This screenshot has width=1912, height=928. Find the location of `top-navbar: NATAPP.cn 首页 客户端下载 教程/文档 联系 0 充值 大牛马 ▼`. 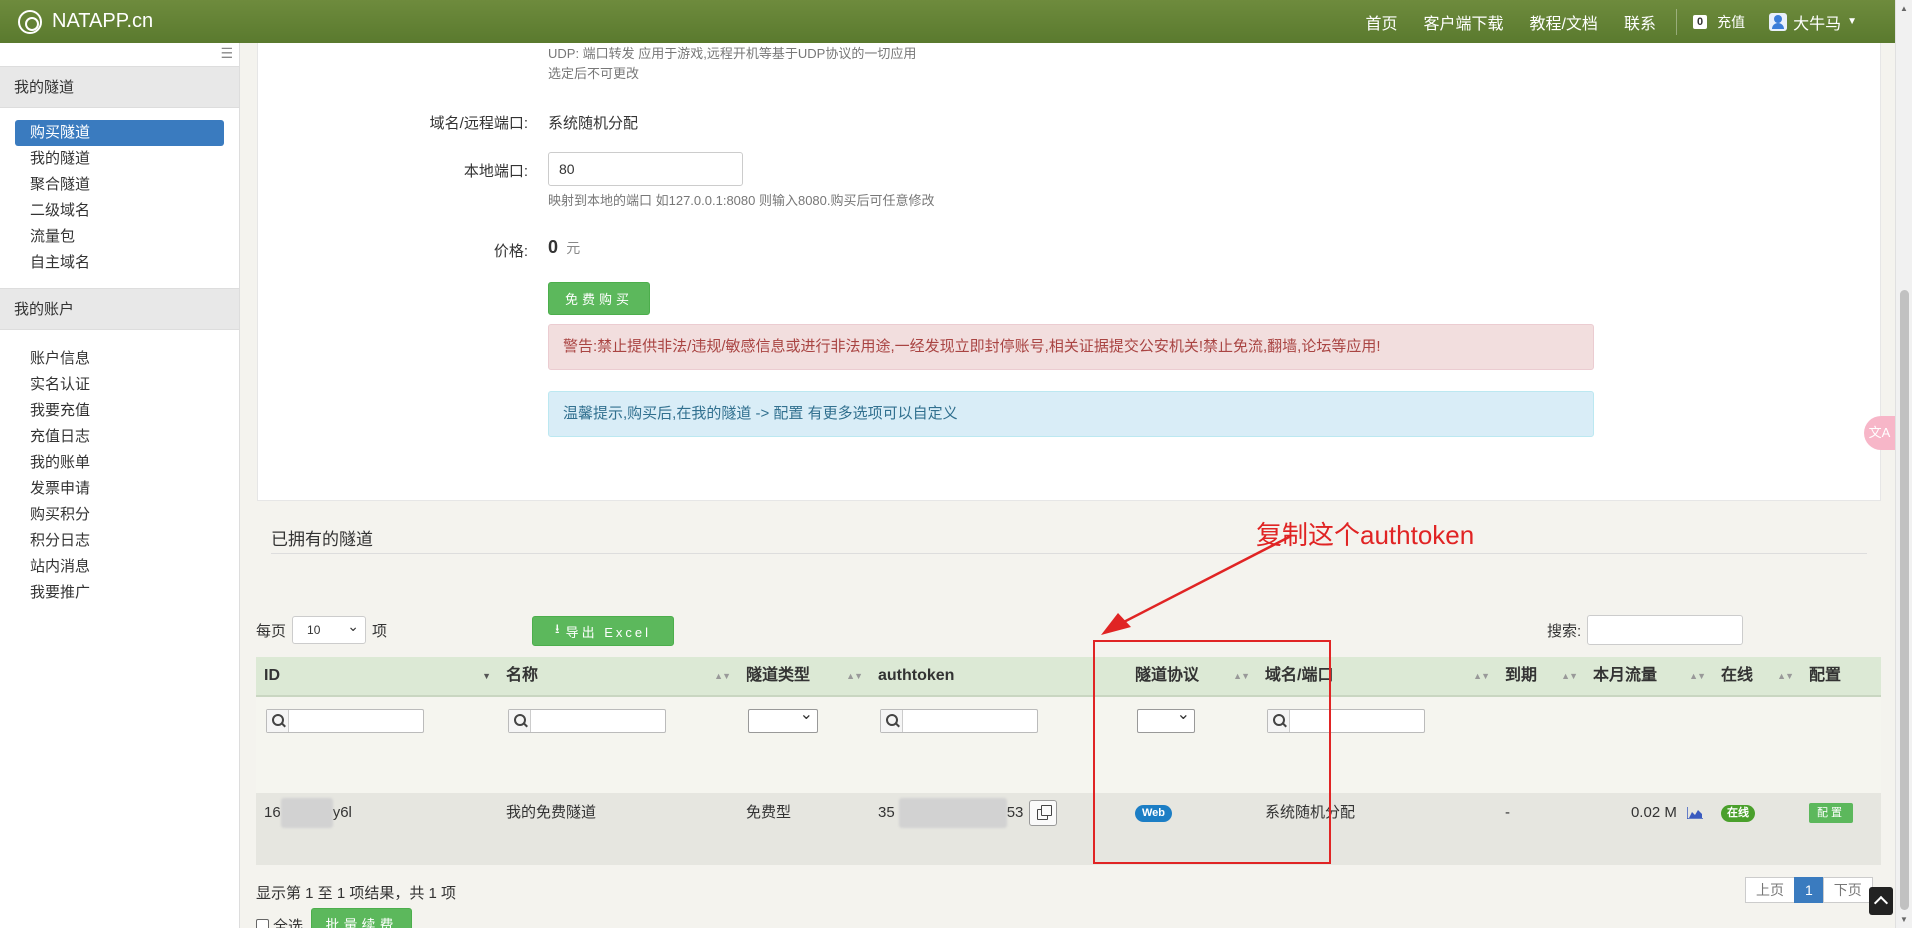

top-navbar: NATAPP.cn 首页 客户端下载 教程/文档 联系 0 充值 大牛马 ▼ is located at coordinates (947, 21).